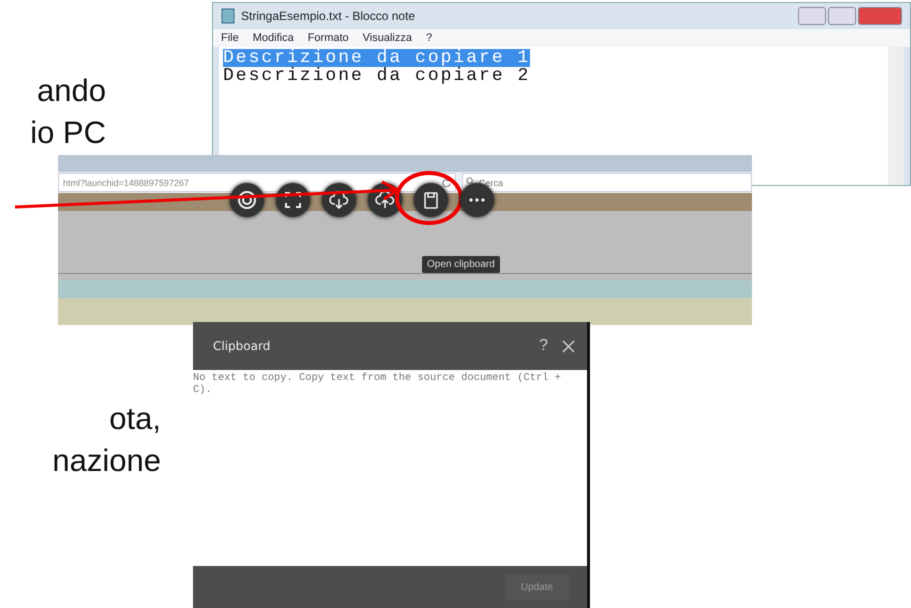  Describe the element at coordinates (339, 200) in the screenshot. I see `cloud-download-icon` at that location.